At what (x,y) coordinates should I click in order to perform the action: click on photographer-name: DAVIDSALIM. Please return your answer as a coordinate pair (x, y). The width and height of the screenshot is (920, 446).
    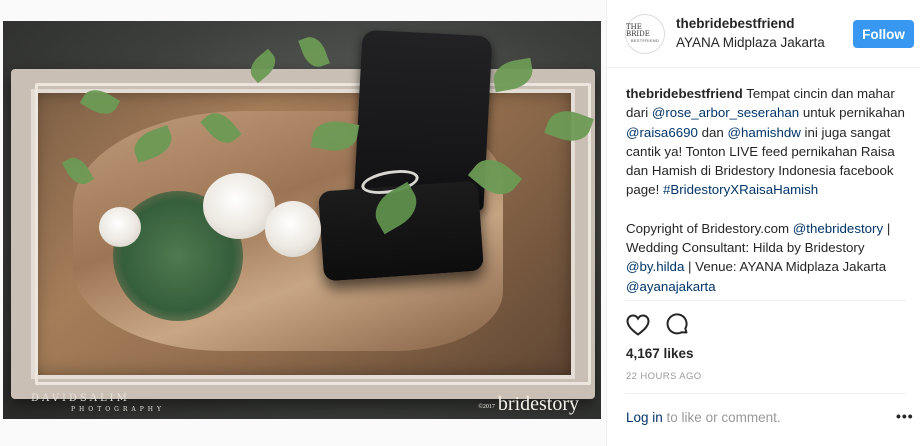
    Looking at the image, I should click on (80, 398).